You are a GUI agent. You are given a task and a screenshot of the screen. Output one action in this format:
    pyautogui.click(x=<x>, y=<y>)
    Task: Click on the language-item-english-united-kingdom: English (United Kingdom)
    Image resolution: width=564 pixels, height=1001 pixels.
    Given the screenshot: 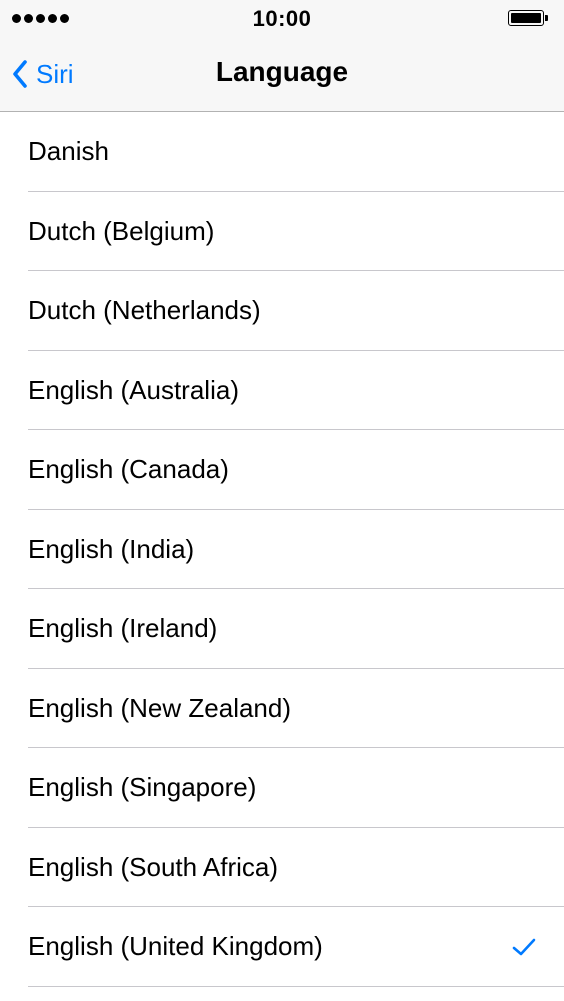 What is the action you would take?
    pyautogui.click(x=282, y=947)
    